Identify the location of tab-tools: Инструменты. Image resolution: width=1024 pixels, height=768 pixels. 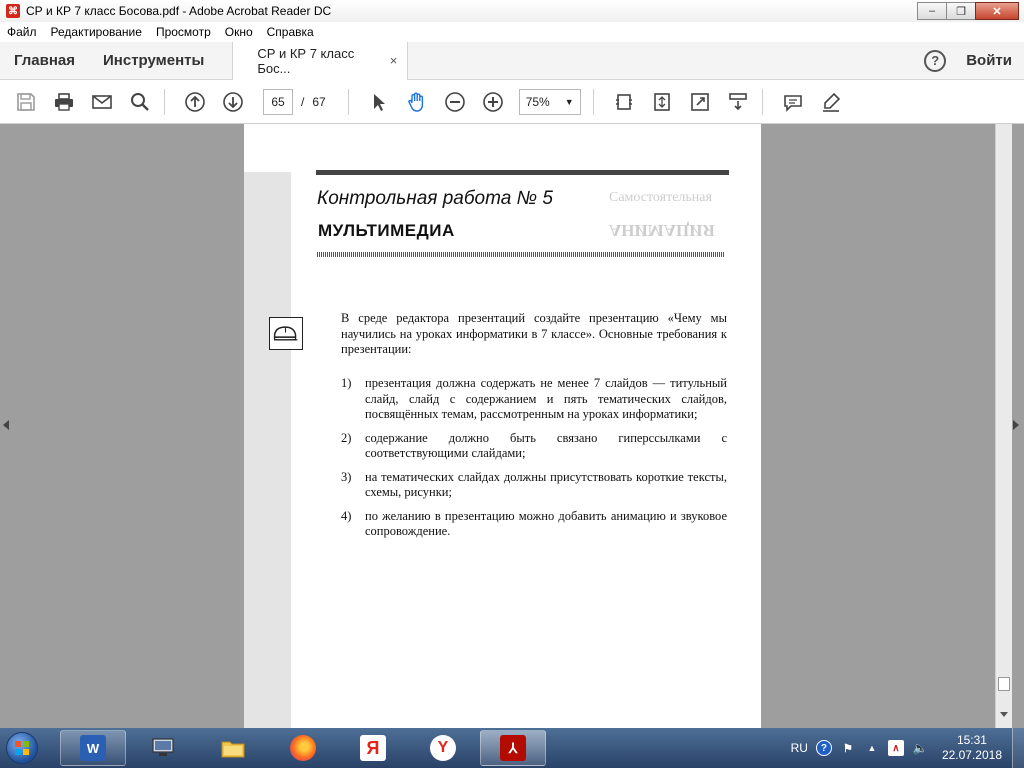
(153, 61).